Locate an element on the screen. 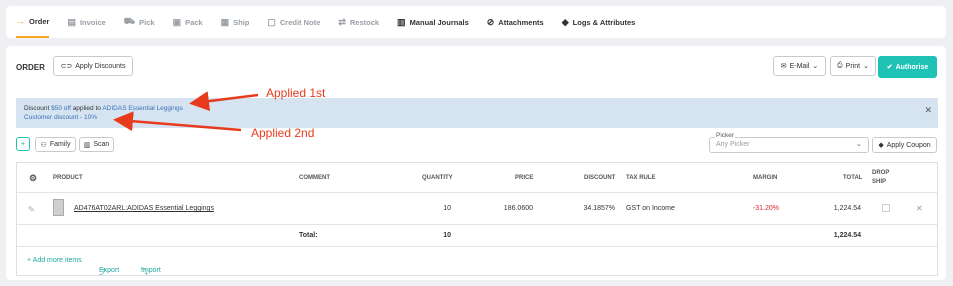 The width and height of the screenshot is (953, 286). tab-attachments: ⊘ Attachments is located at coordinates (515, 22).